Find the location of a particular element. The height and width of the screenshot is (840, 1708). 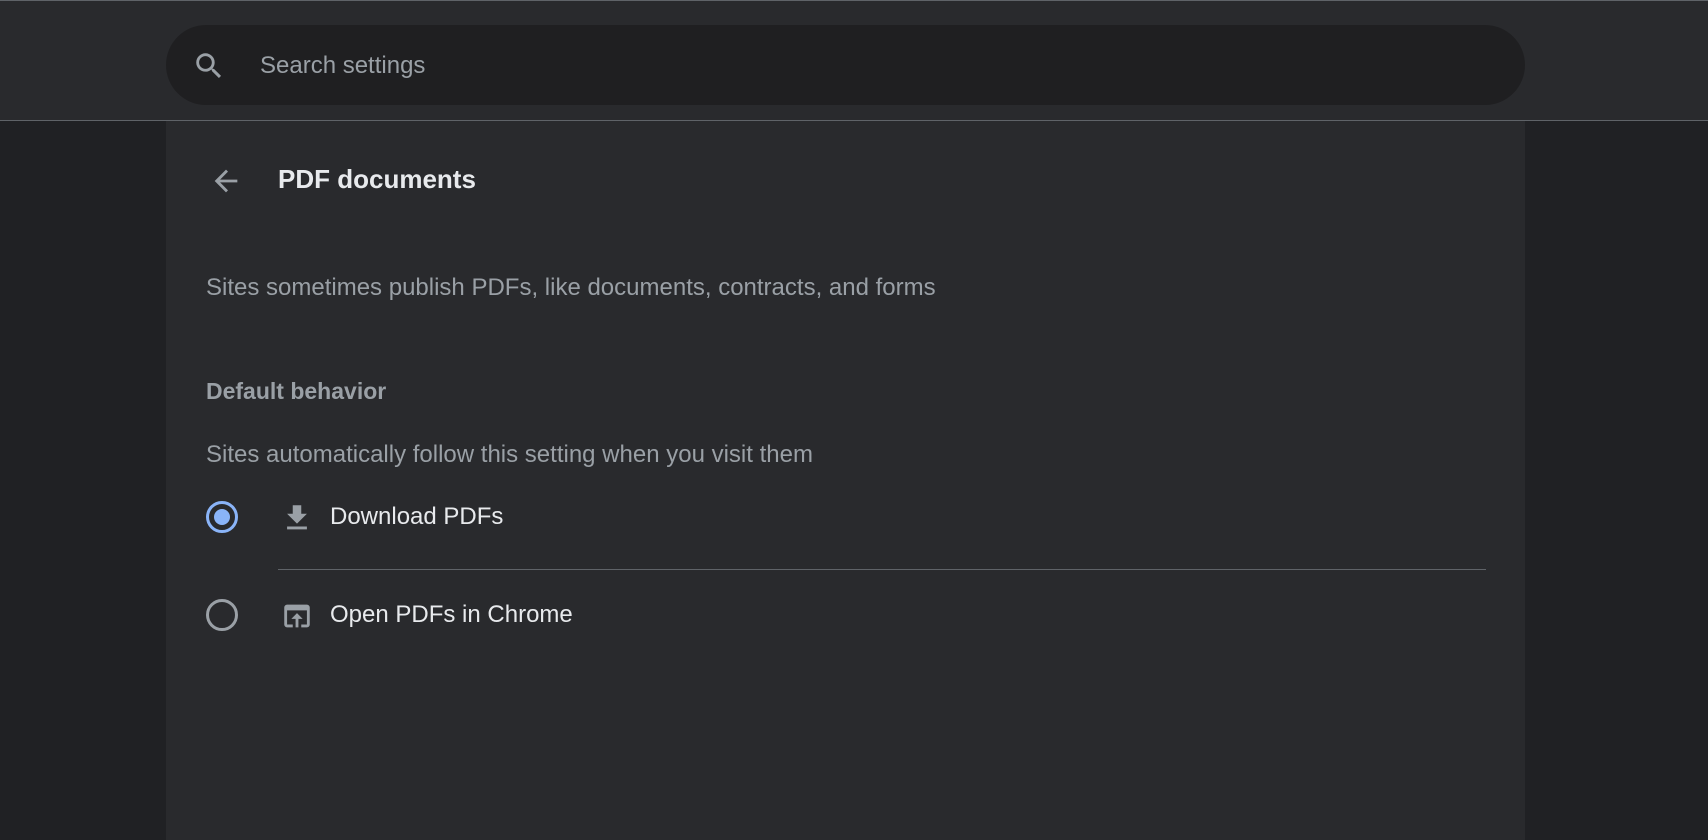

option-open-pdfs-in-chrome: Open PDFs in Chrome is located at coordinates (846, 615).